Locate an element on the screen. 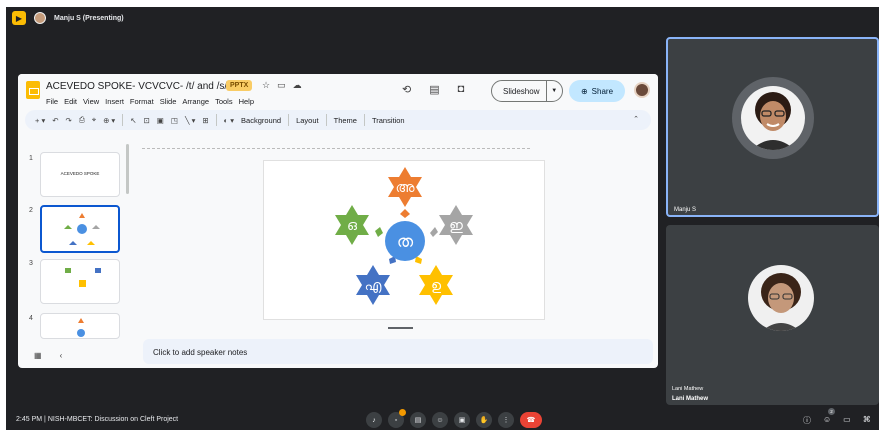 The height and width of the screenshot is (433, 885). connector-left is located at coordinates (379, 232).